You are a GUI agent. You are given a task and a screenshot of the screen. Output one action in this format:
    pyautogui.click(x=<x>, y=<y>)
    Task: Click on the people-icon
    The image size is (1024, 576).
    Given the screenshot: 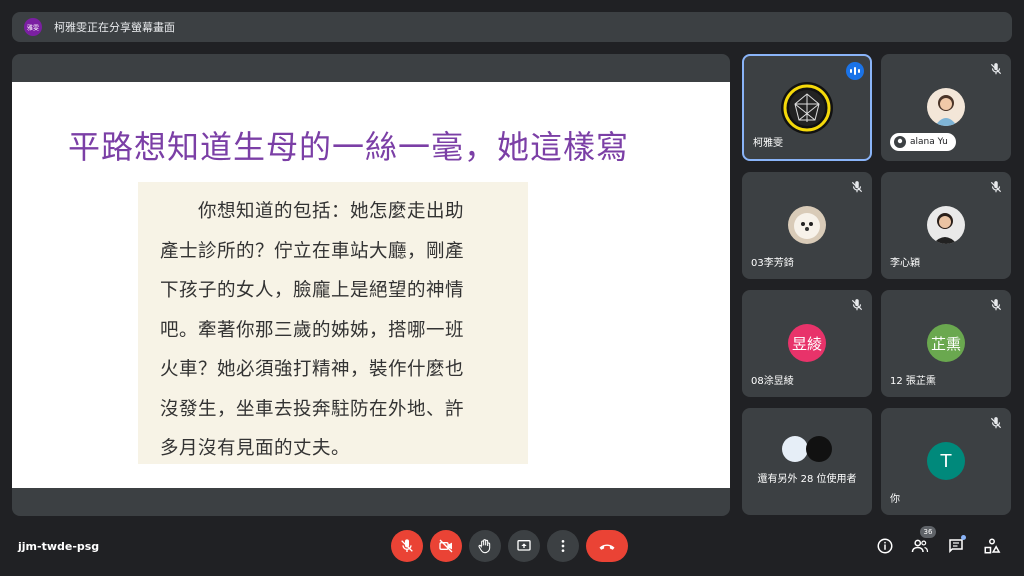 What is the action you would take?
    pyautogui.click(x=920, y=546)
    